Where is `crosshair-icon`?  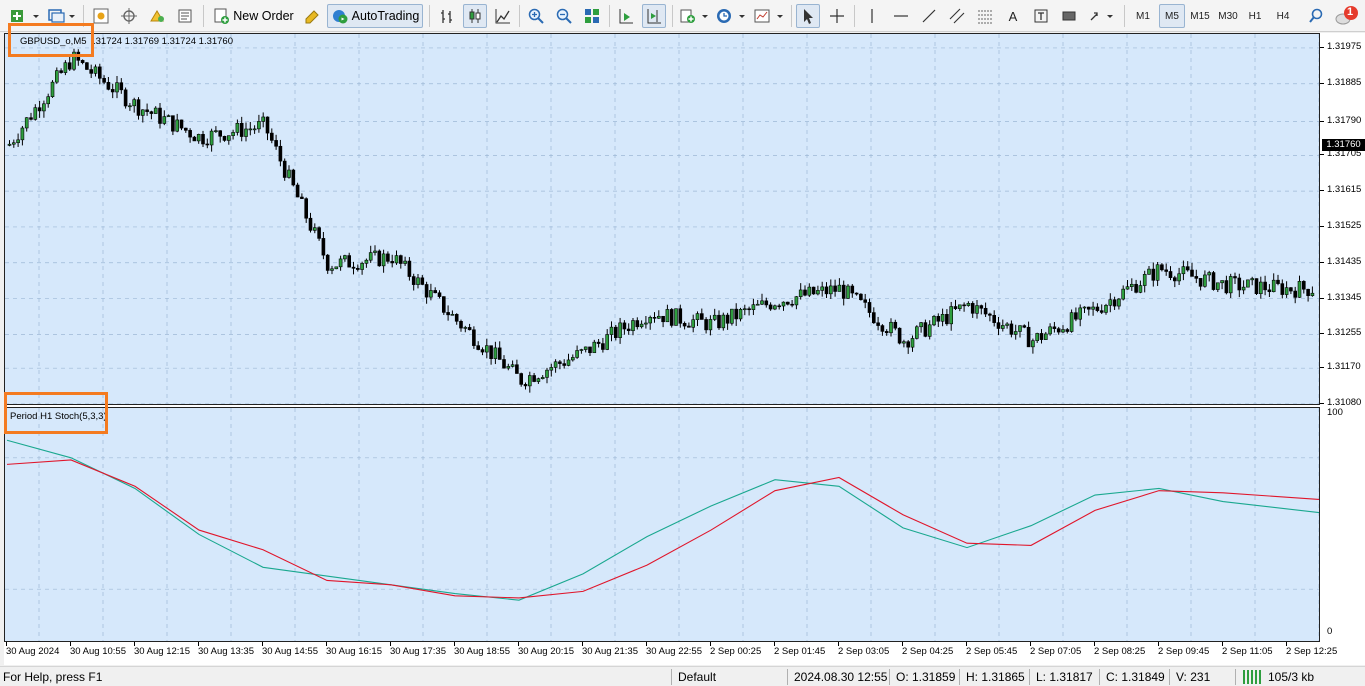 crosshair-icon is located at coordinates (837, 16).